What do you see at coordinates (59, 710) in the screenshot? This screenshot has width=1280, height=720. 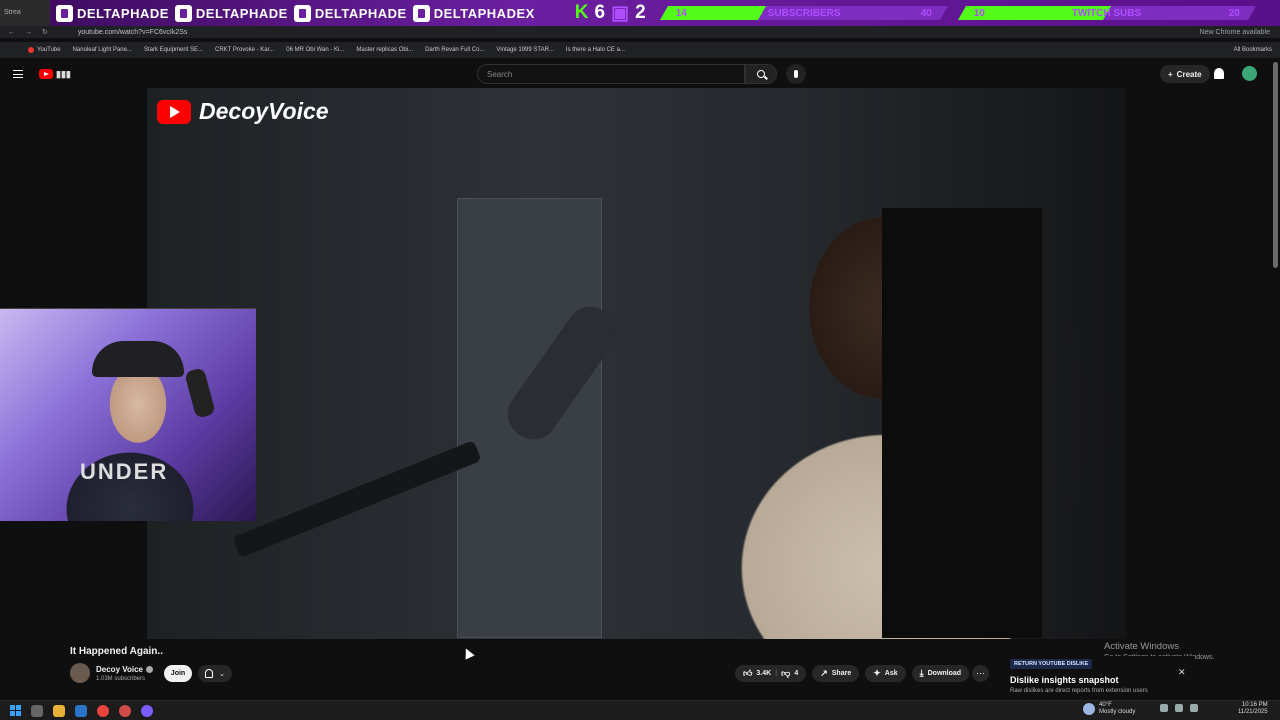 I see `file-explorer-icon` at bounding box center [59, 710].